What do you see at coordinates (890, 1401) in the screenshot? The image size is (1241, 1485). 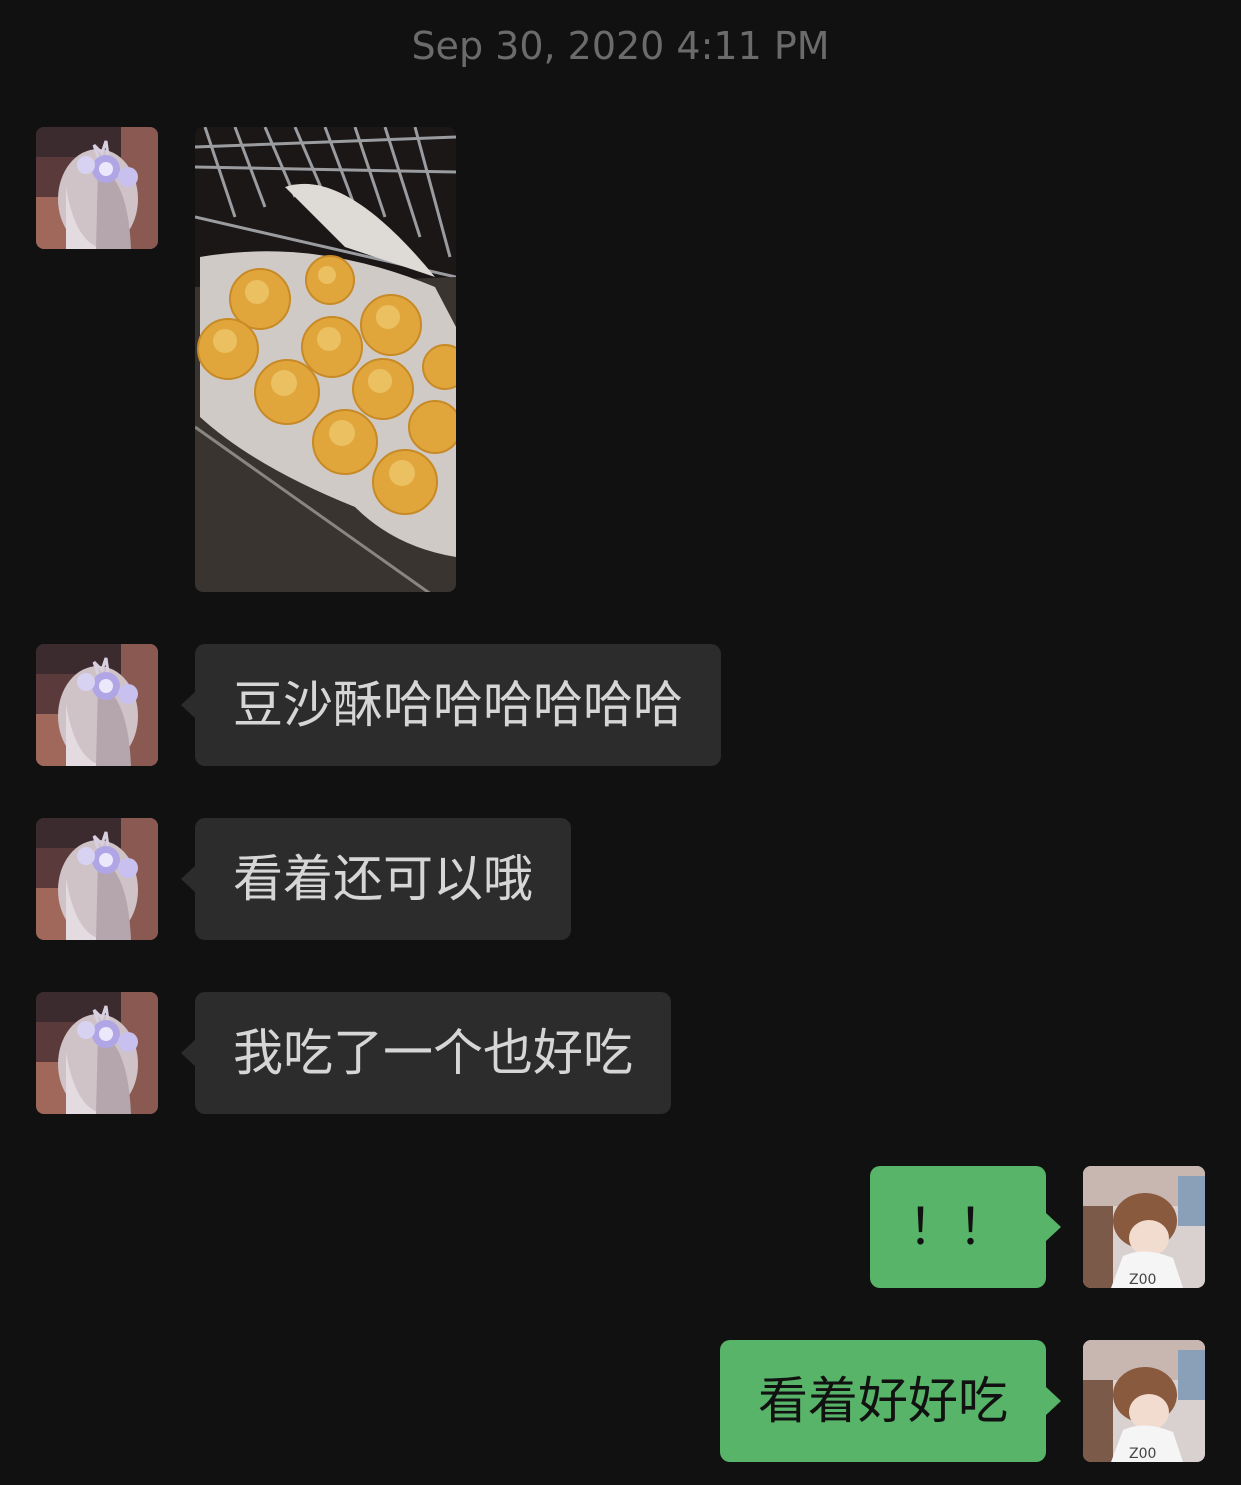 I see `outgoing-message-bubble: 看着好好吃` at bounding box center [890, 1401].